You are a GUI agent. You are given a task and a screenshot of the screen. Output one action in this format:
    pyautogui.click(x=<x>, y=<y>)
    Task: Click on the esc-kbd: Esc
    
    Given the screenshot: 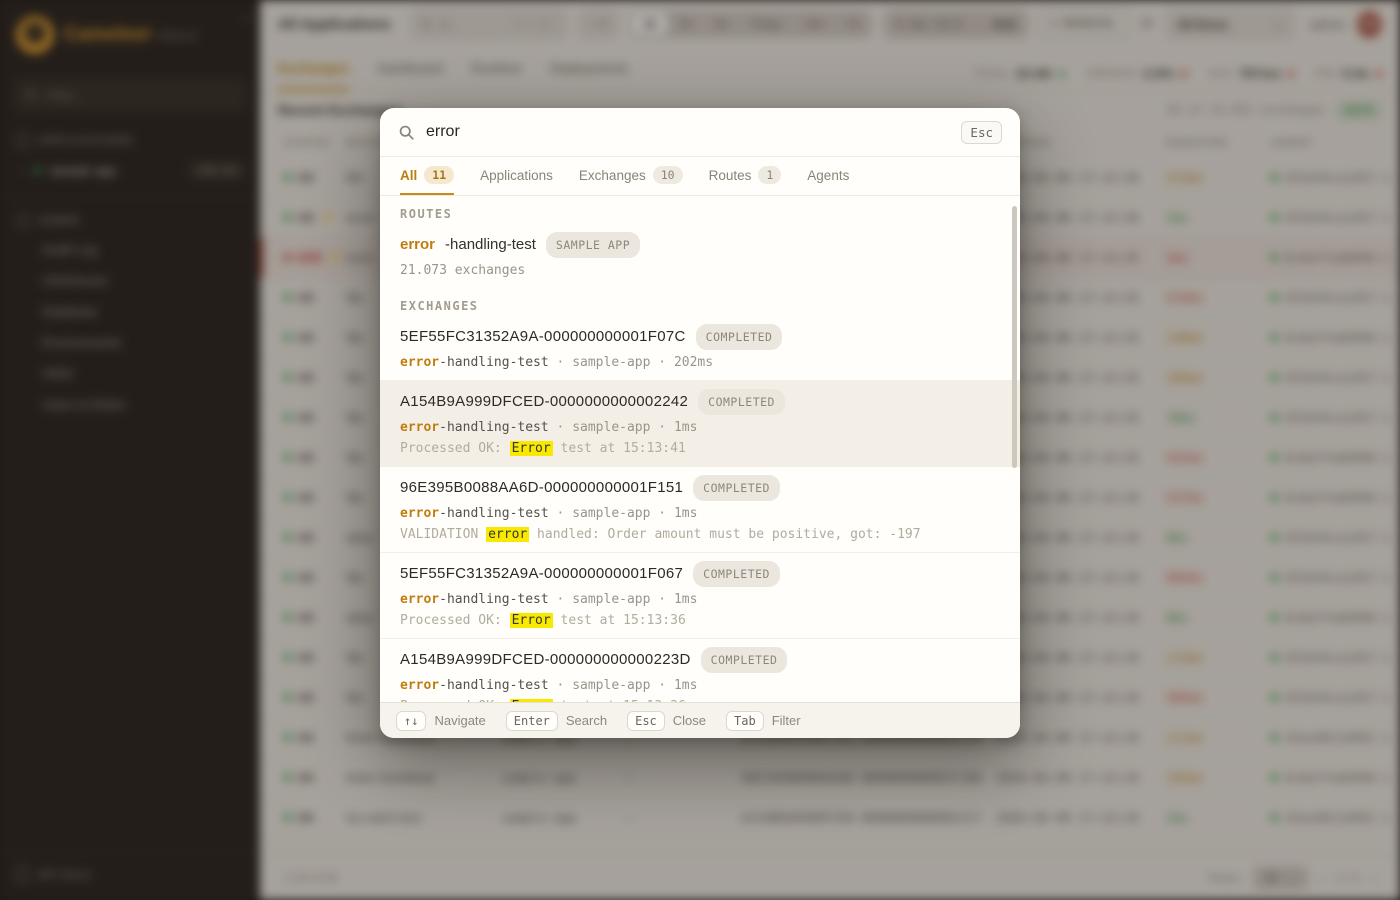 What is the action you would take?
    pyautogui.click(x=981, y=132)
    